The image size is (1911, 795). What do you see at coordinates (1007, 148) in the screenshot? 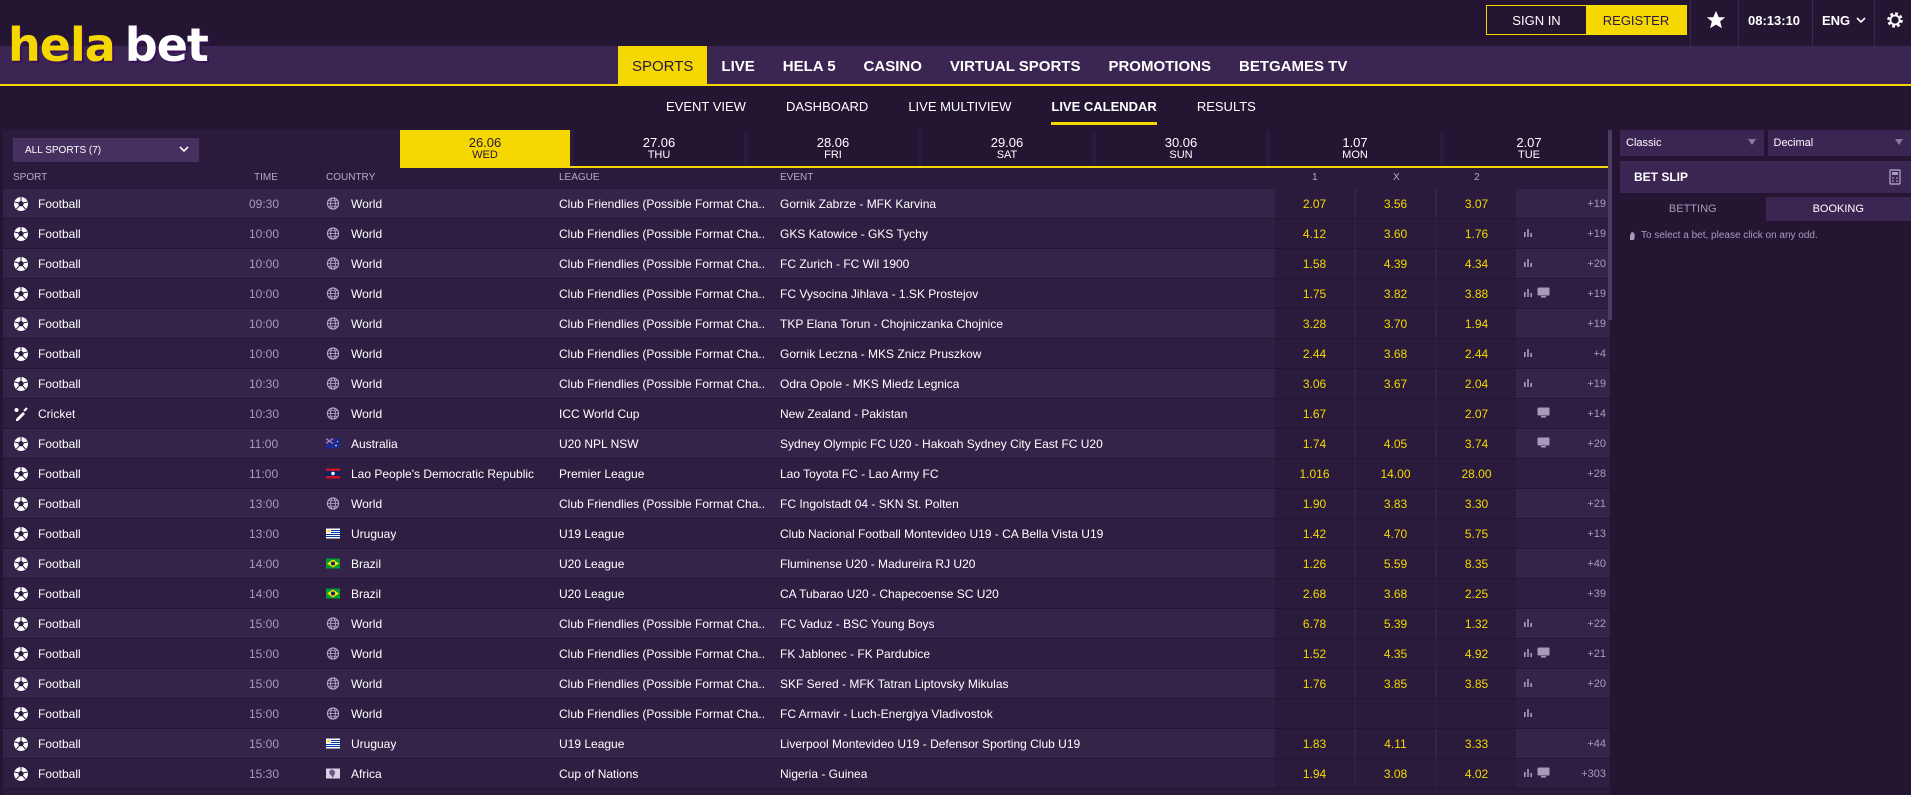
I see `date-tab: 29.06 SAT` at bounding box center [1007, 148].